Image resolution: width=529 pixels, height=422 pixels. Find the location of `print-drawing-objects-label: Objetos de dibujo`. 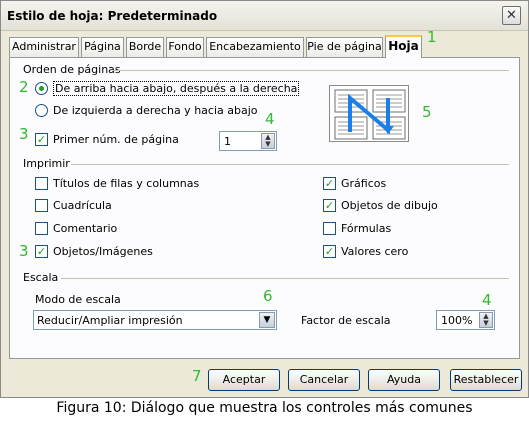

print-drawing-objects-label: Objetos de dibujo is located at coordinates (389, 205).